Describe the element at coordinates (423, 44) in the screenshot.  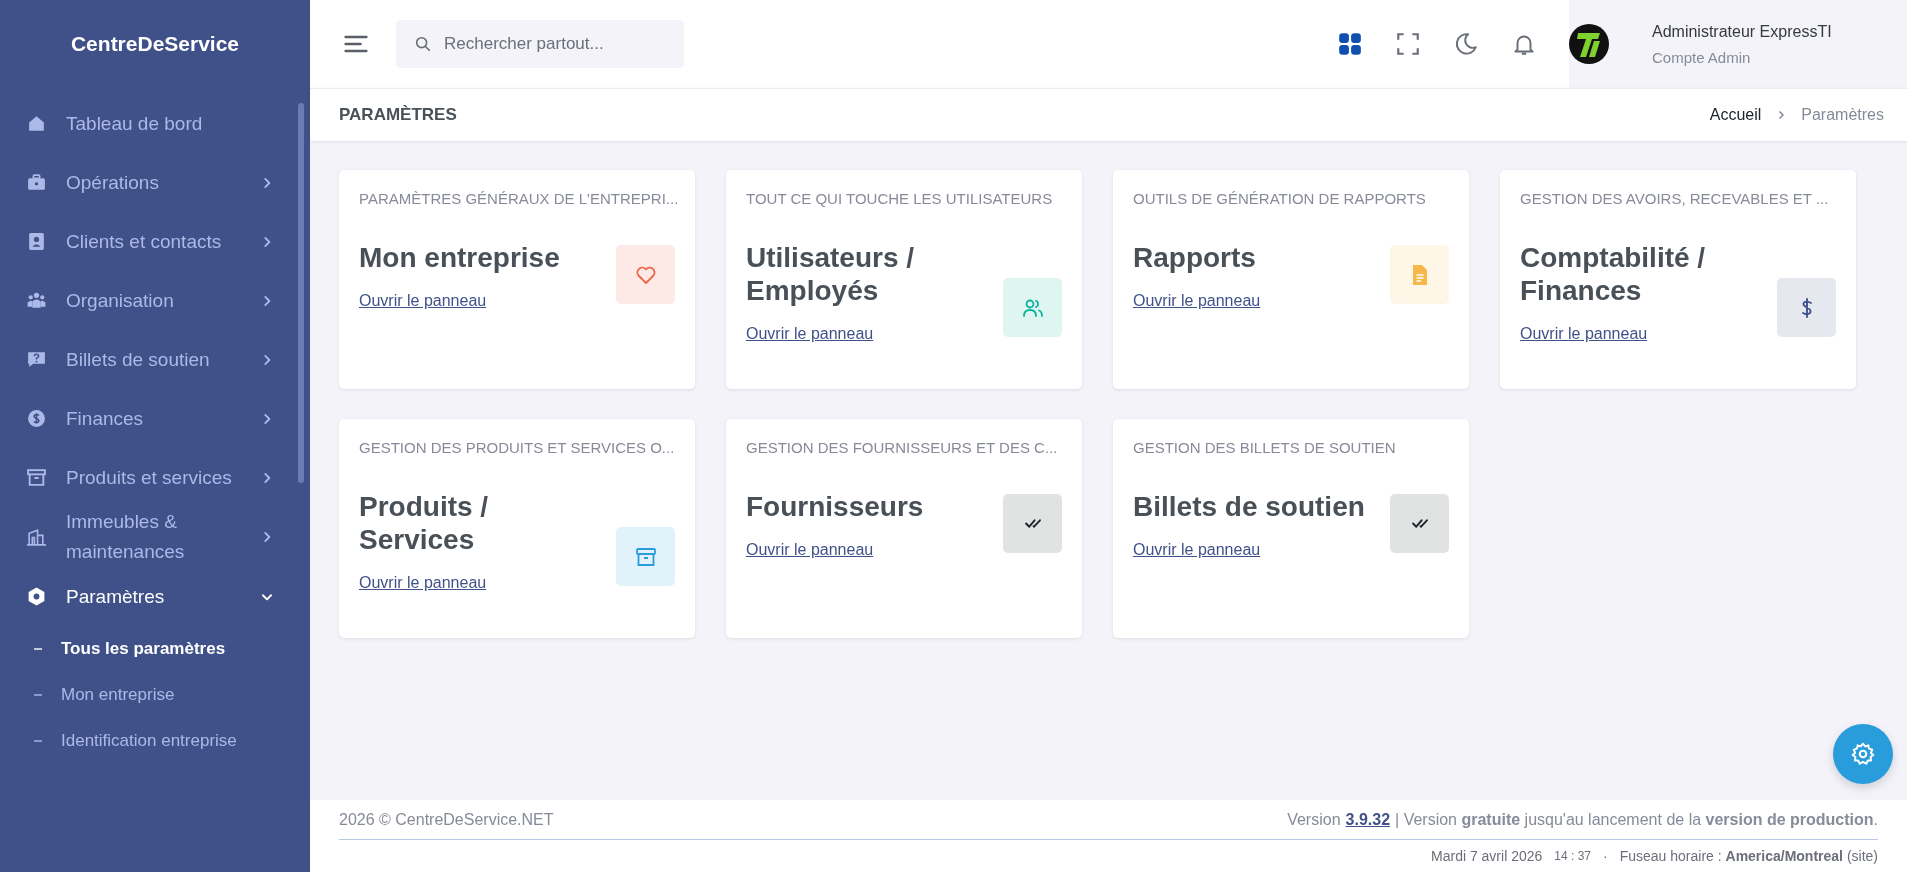
I see `search-icon` at that location.